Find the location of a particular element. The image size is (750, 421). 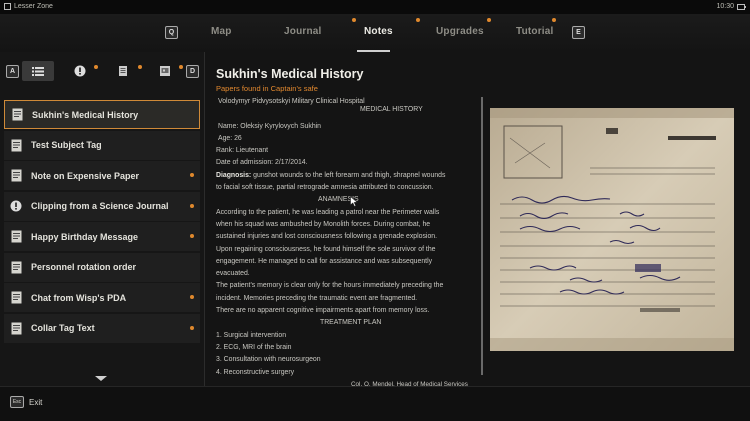

doc-anamnesis-line-6: evacuated. is located at coordinates (233, 274).